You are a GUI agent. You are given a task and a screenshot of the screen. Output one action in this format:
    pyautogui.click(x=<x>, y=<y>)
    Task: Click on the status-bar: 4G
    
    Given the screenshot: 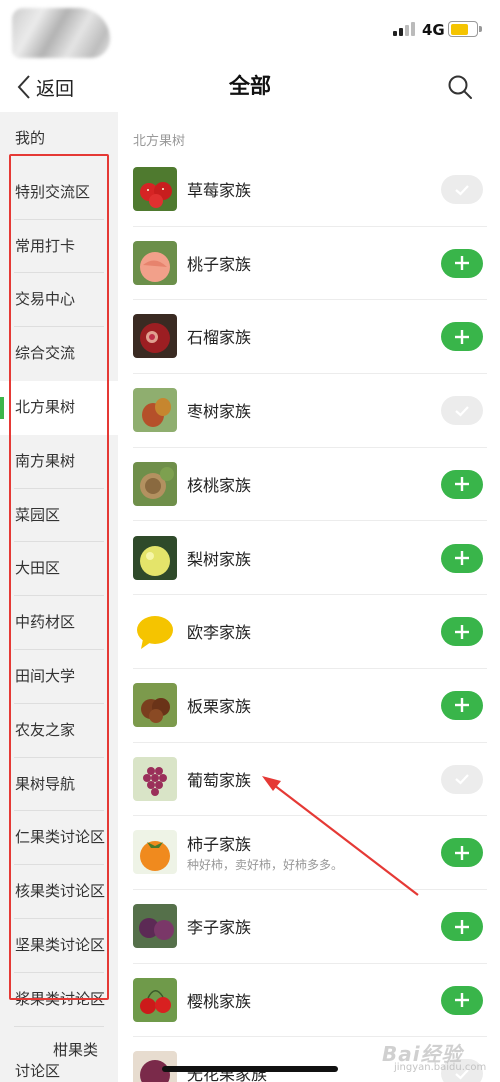 What is the action you would take?
    pyautogui.click(x=250, y=31)
    